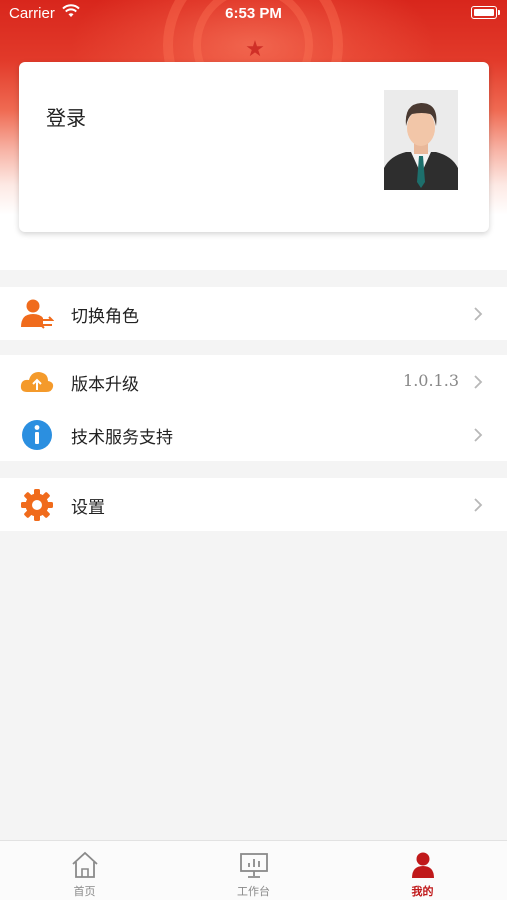 The width and height of the screenshot is (507, 900). What do you see at coordinates (255, 49) in the screenshot?
I see `star-icon: ★` at bounding box center [255, 49].